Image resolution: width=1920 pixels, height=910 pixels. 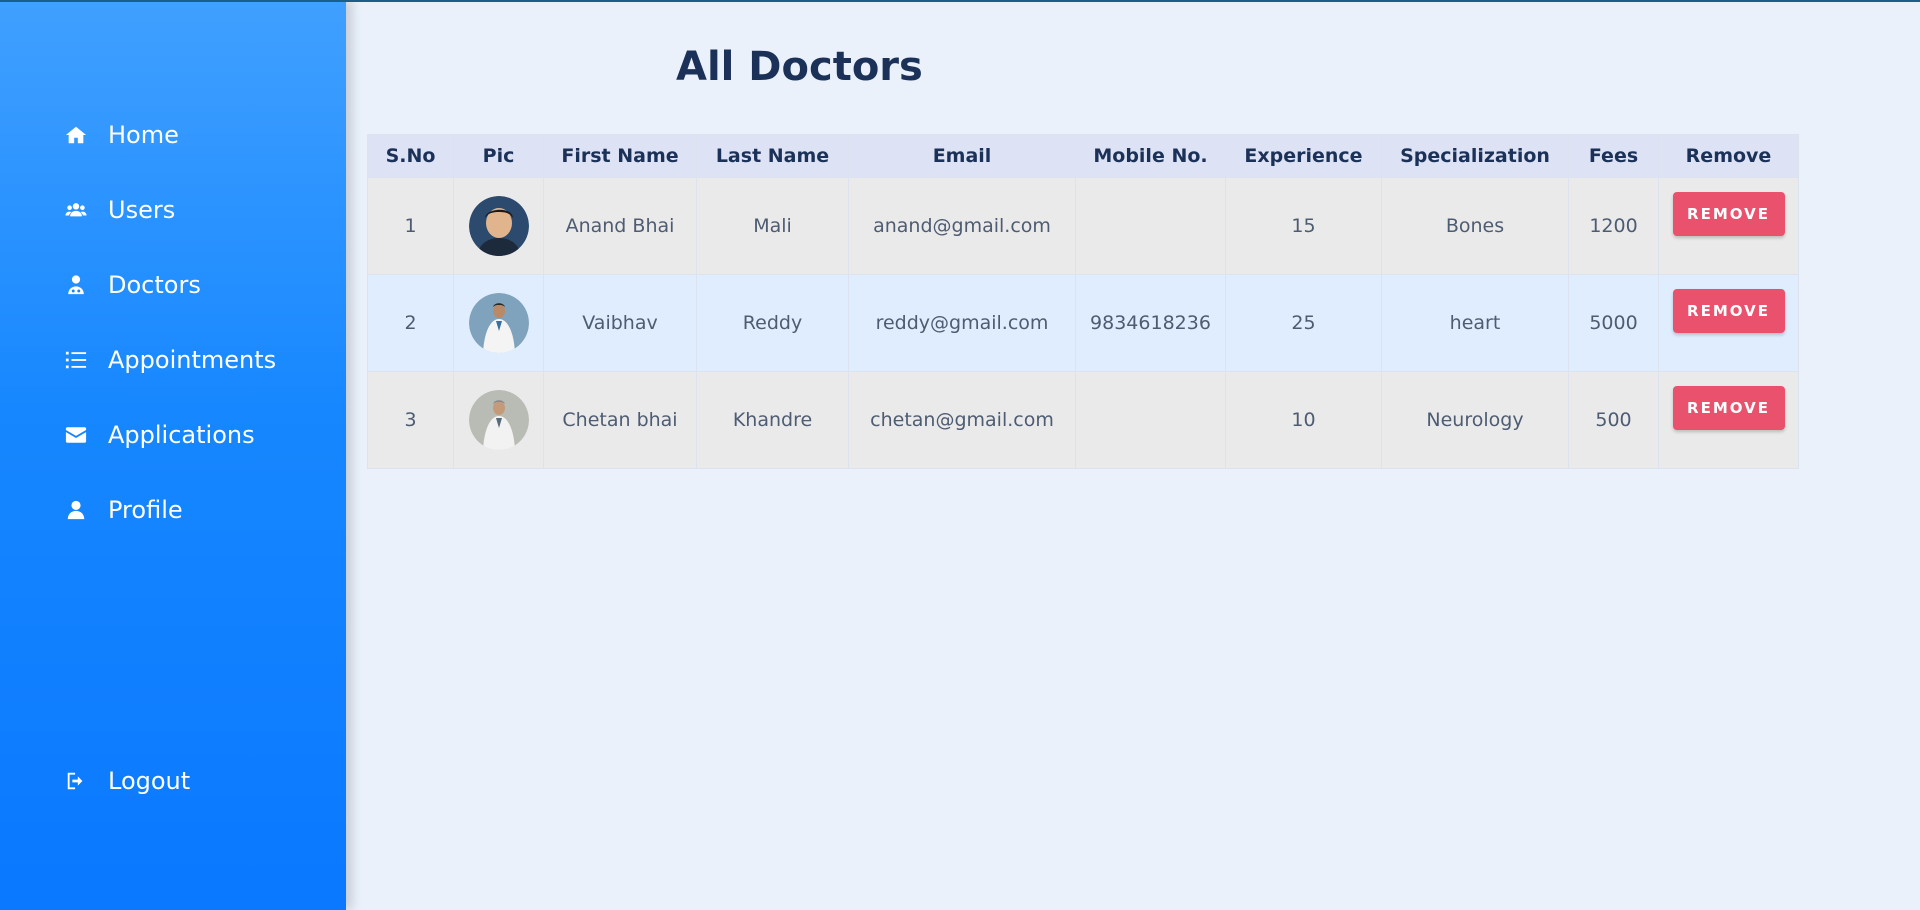 What do you see at coordinates (1150, 156) in the screenshot?
I see `column-header-mobile: Mobile No.` at bounding box center [1150, 156].